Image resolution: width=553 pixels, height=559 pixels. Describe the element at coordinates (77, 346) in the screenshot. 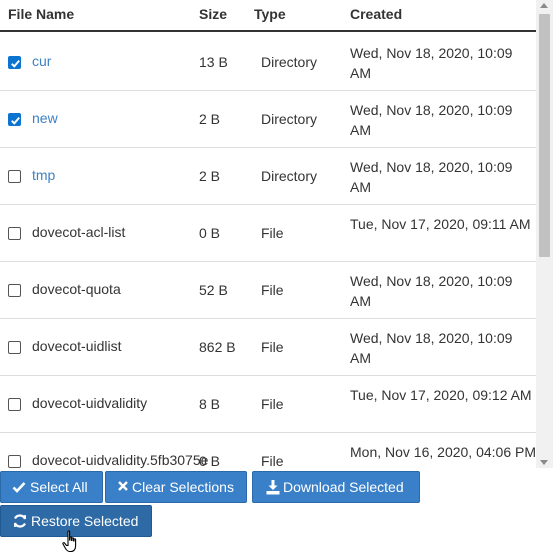

I see `file-name: dovecot-uidlist` at that location.